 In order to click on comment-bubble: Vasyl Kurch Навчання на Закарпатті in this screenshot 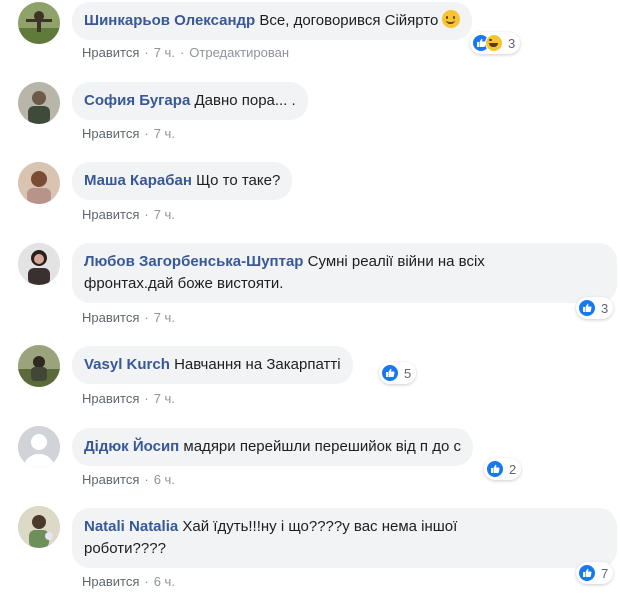, I will do `click(212, 365)`.